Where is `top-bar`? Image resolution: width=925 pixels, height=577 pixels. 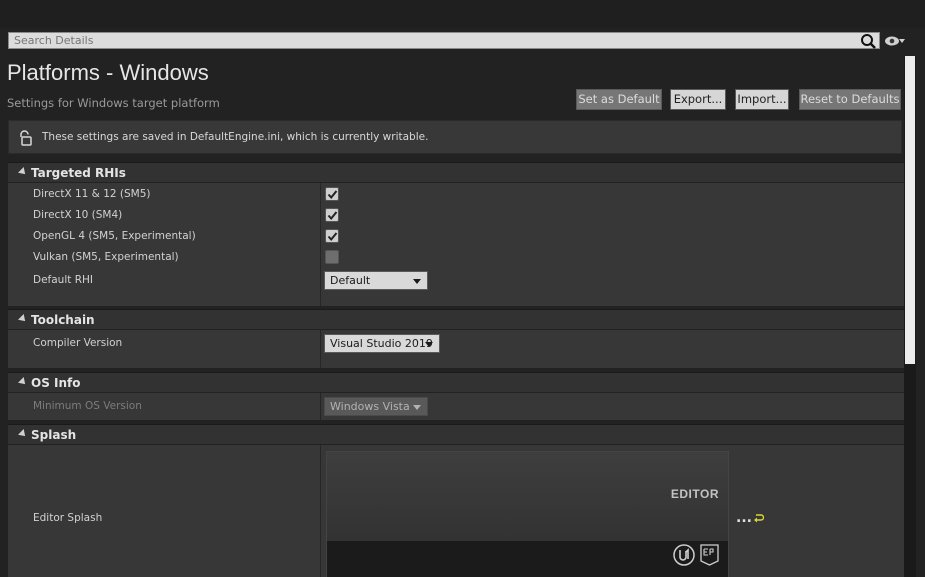
top-bar is located at coordinates (462, 14).